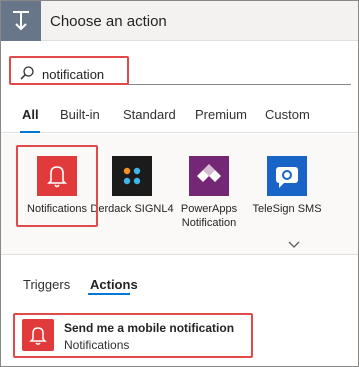  Describe the element at coordinates (294, 245) in the screenshot. I see `chevron-down-icon` at that location.